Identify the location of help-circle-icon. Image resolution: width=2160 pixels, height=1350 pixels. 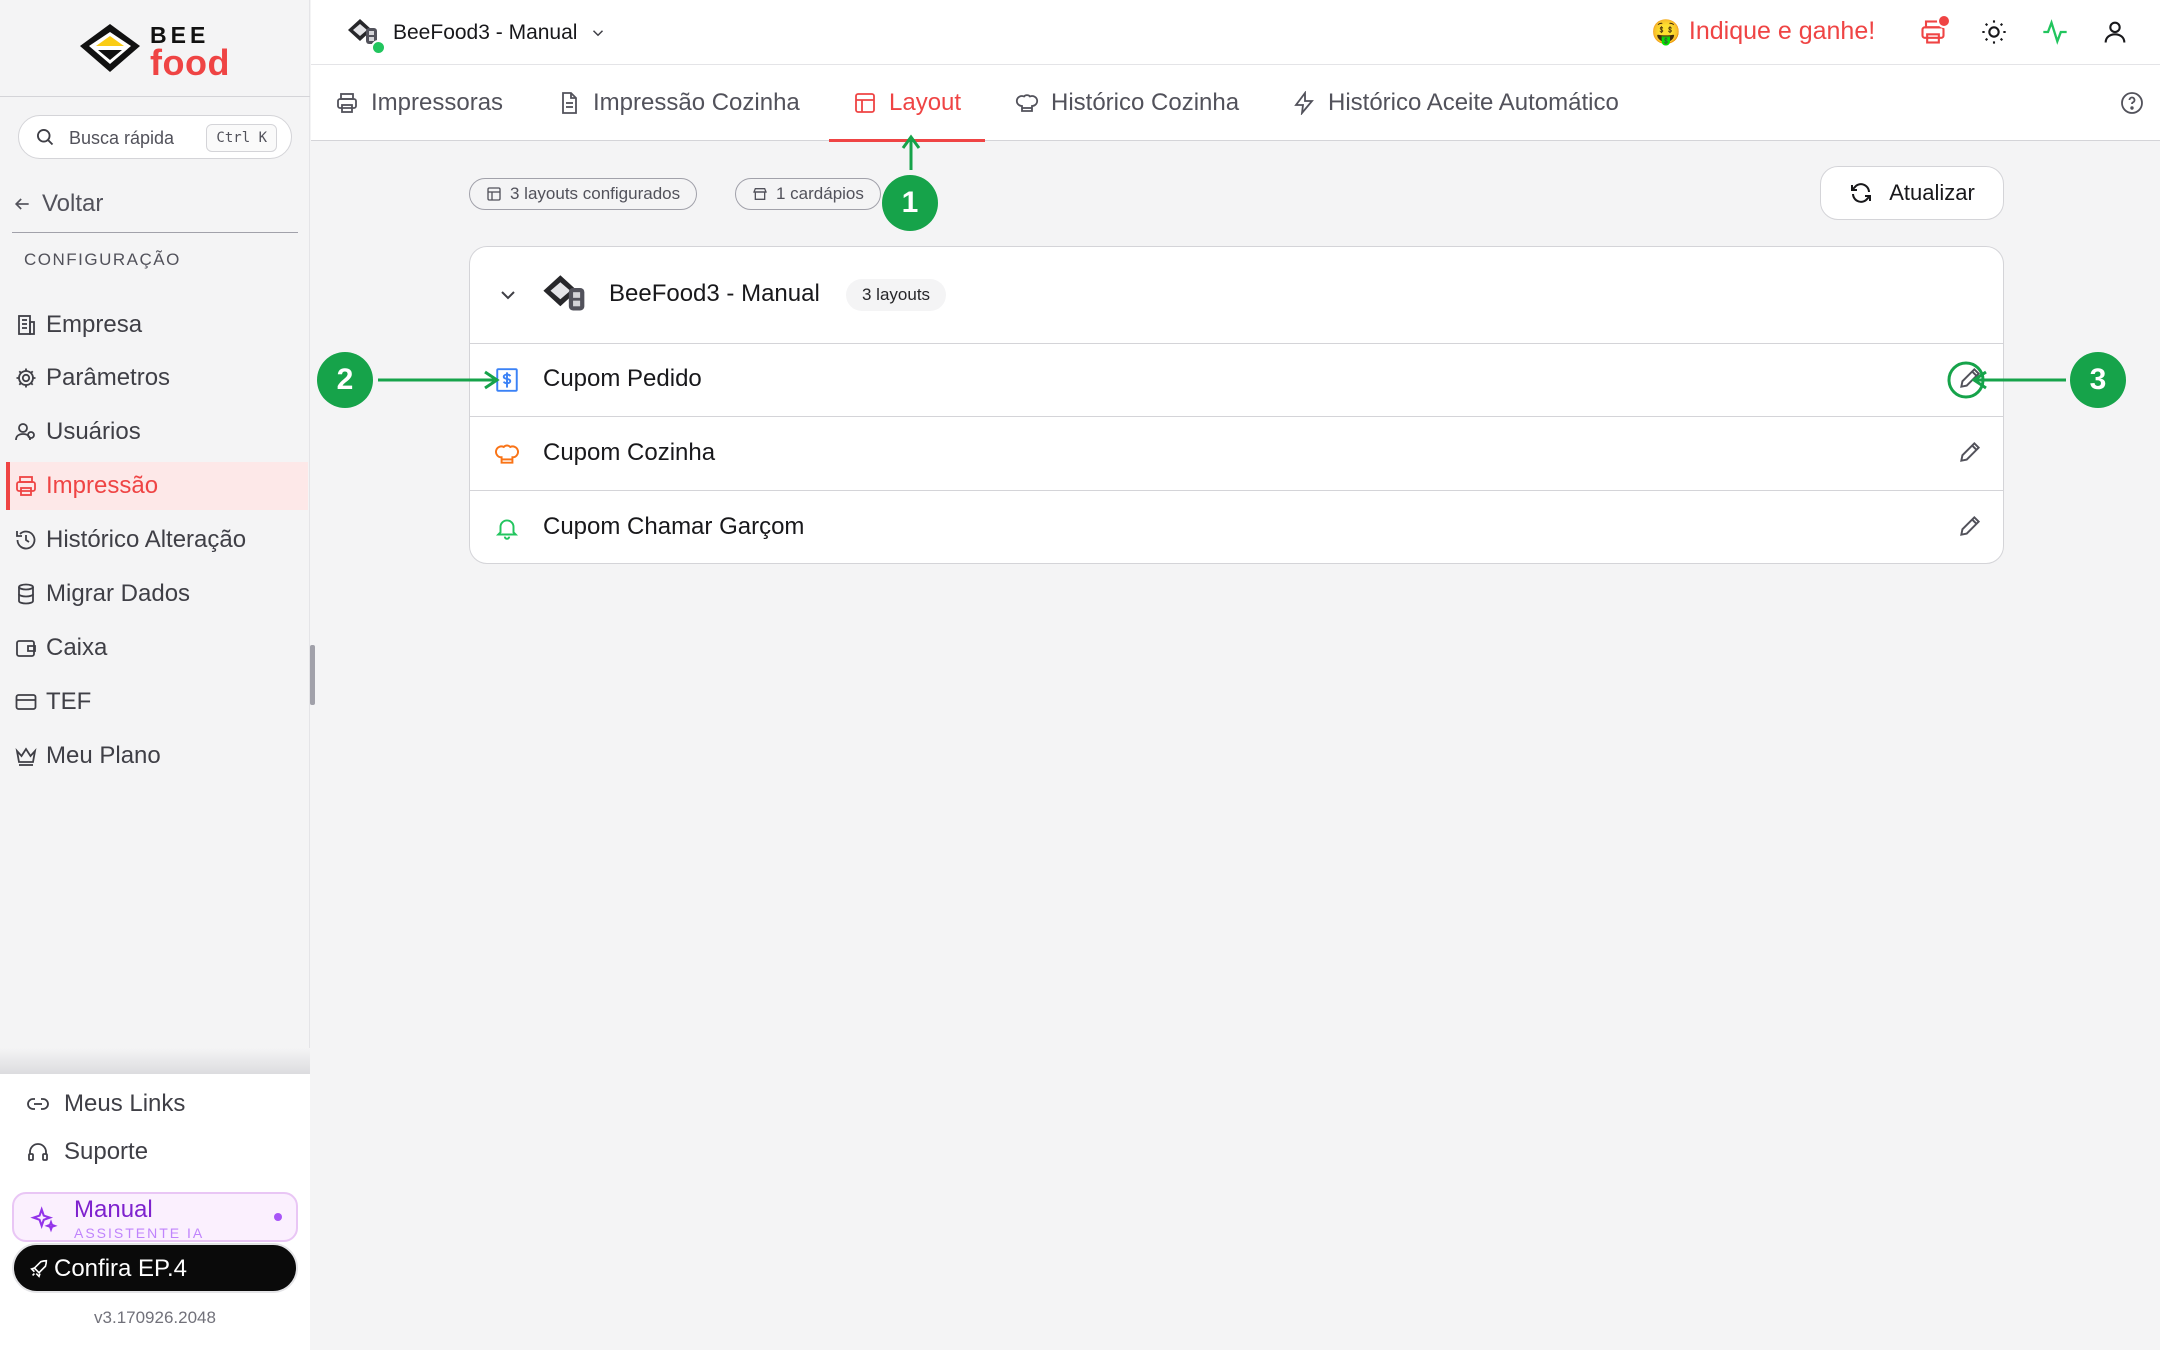
(2132, 103).